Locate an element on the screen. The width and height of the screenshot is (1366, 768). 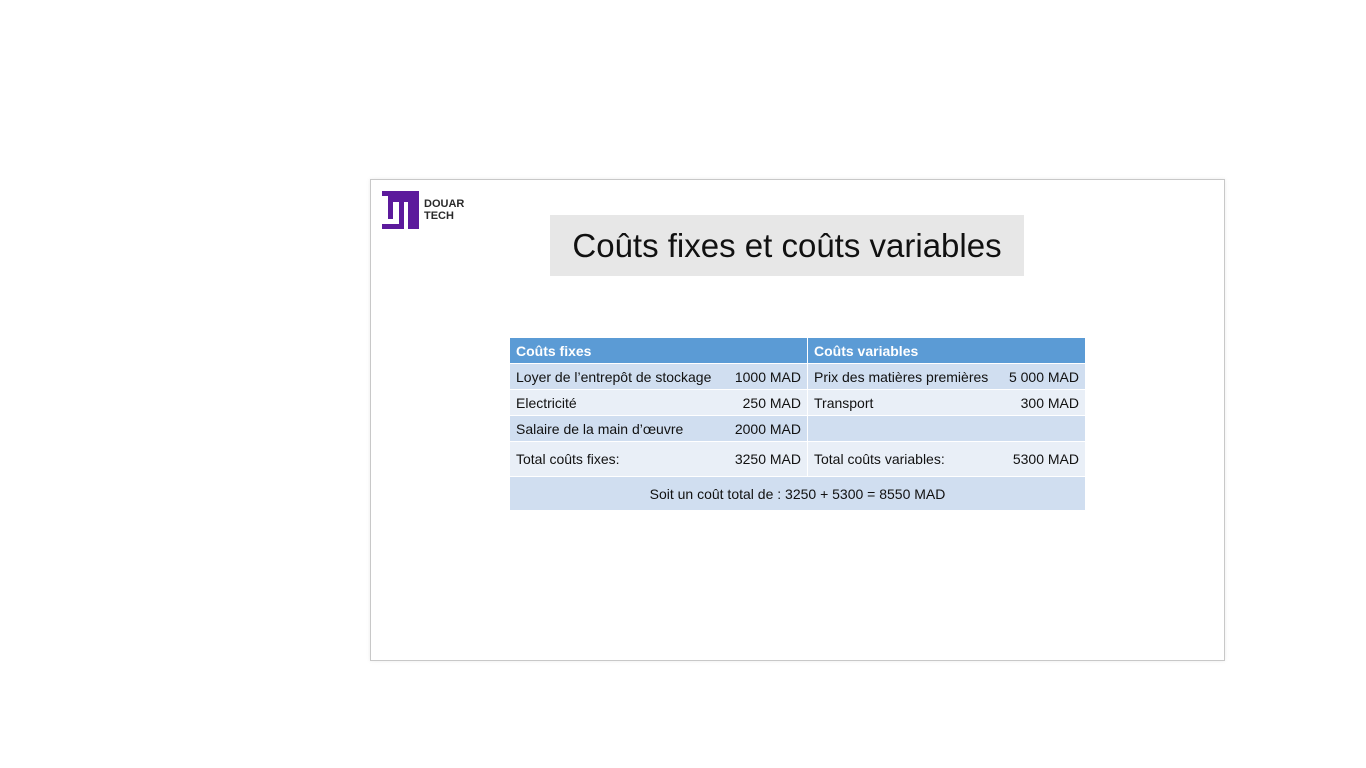
fixed-cost-cell: Loyer de l’entrepôt de stockage 1000 MAD is located at coordinates (659, 376).